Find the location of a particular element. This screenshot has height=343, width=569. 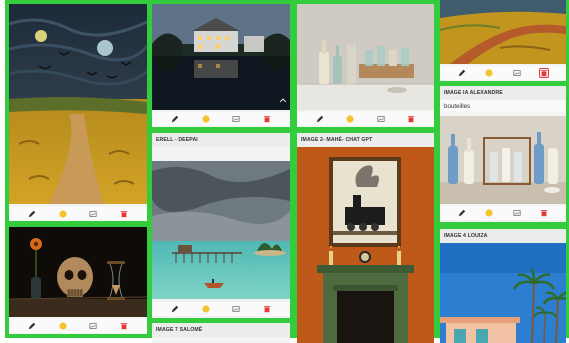

post-card-skull-still-life is located at coordinates (78, 280).